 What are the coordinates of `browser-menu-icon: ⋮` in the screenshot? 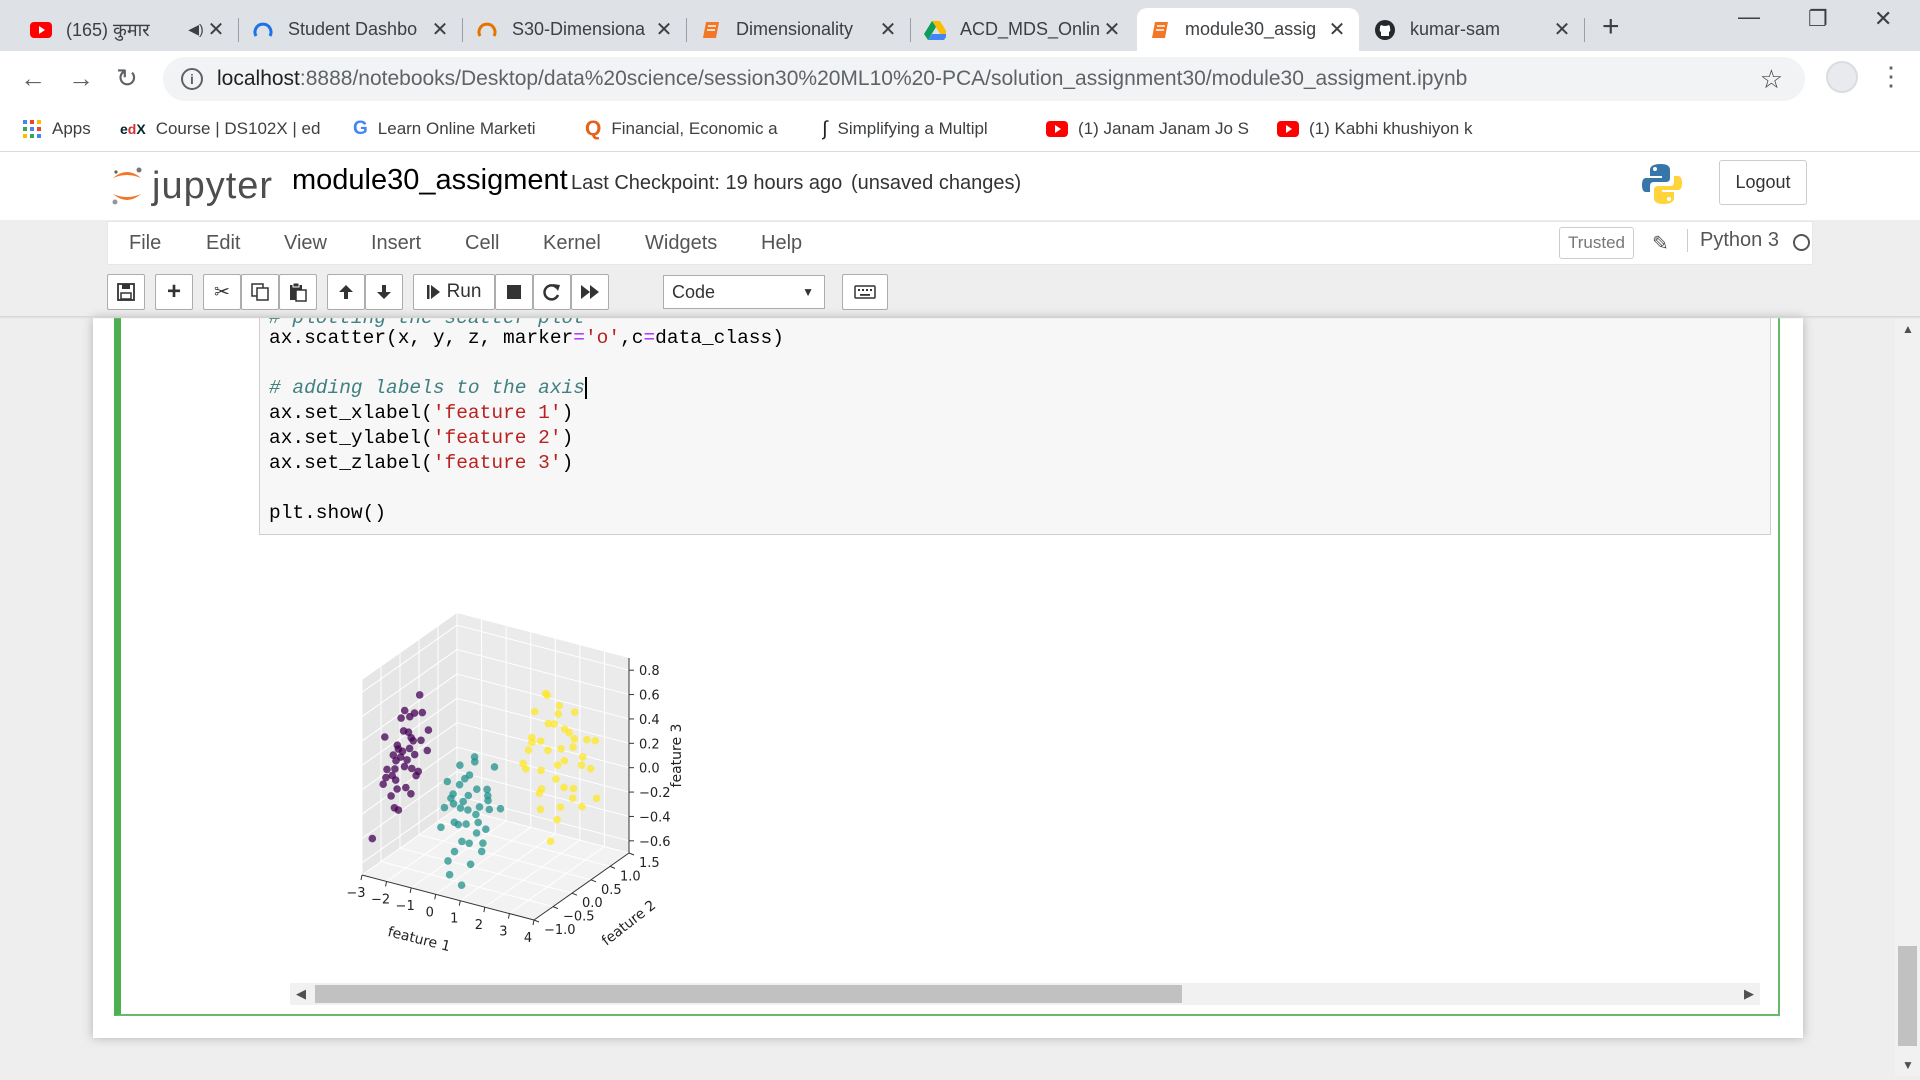 It's located at (1891, 76).